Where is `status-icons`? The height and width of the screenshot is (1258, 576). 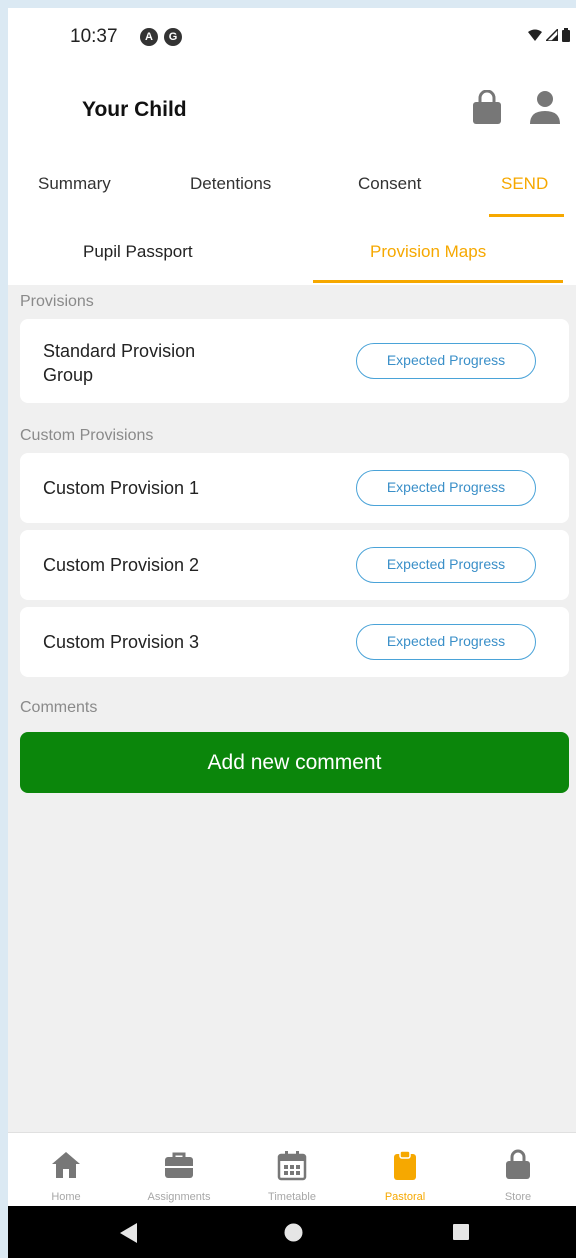 status-icons is located at coordinates (549, 35).